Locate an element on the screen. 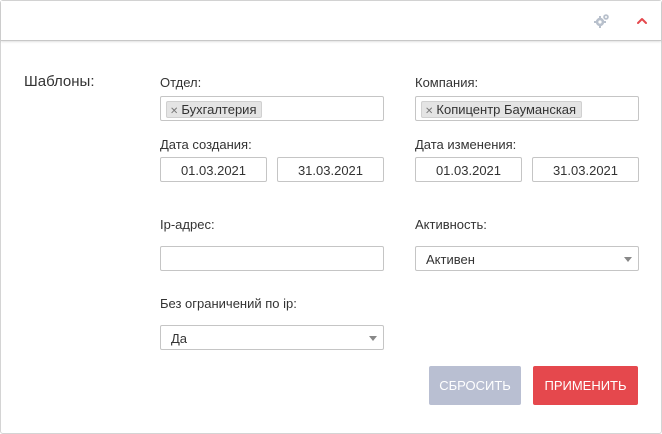 This screenshot has height=434, width=662. created-date-from-value: 01.03.2021 is located at coordinates (213, 170).